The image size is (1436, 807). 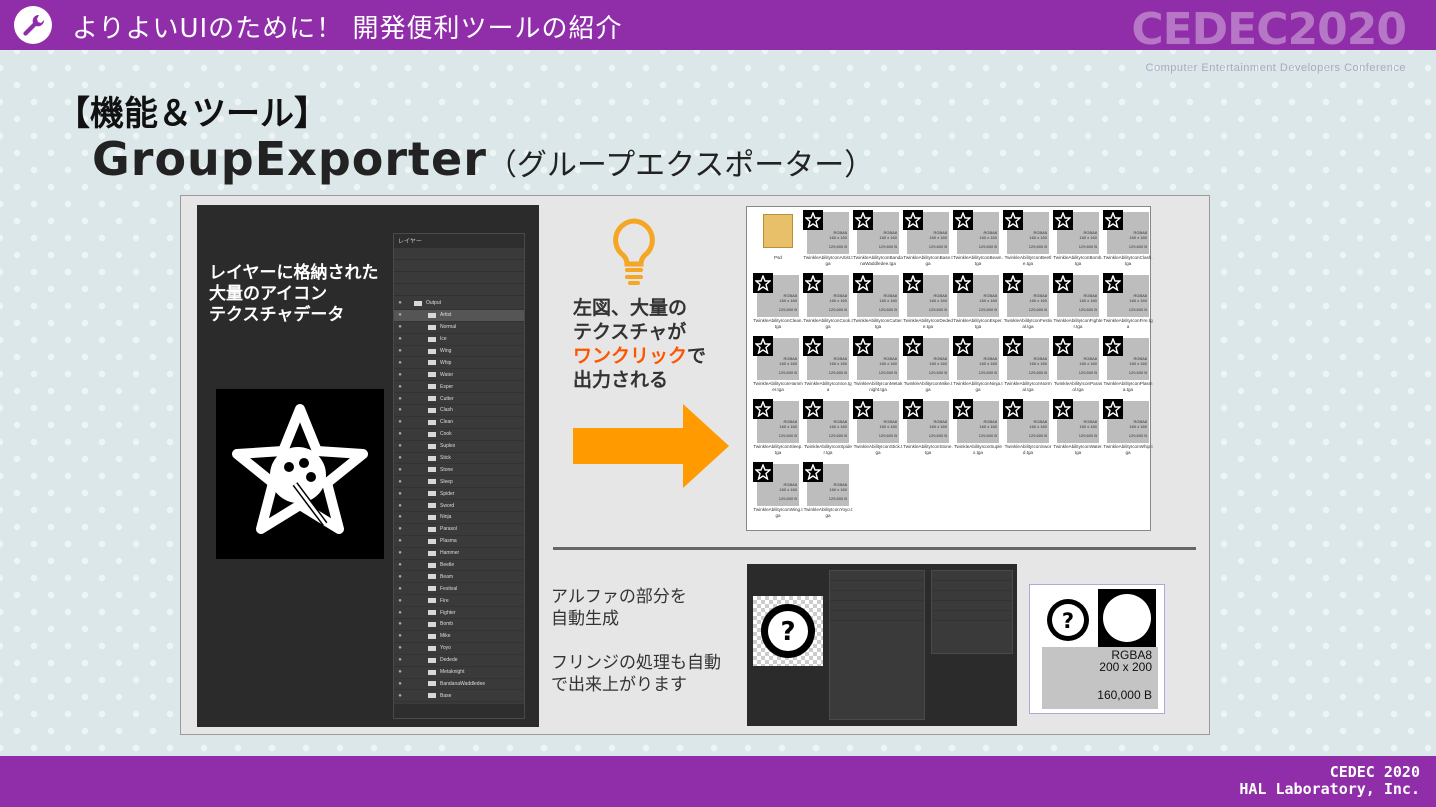 What do you see at coordinates (459, 613) in the screenshot?
I see `layer-row: ● Fighter` at bounding box center [459, 613].